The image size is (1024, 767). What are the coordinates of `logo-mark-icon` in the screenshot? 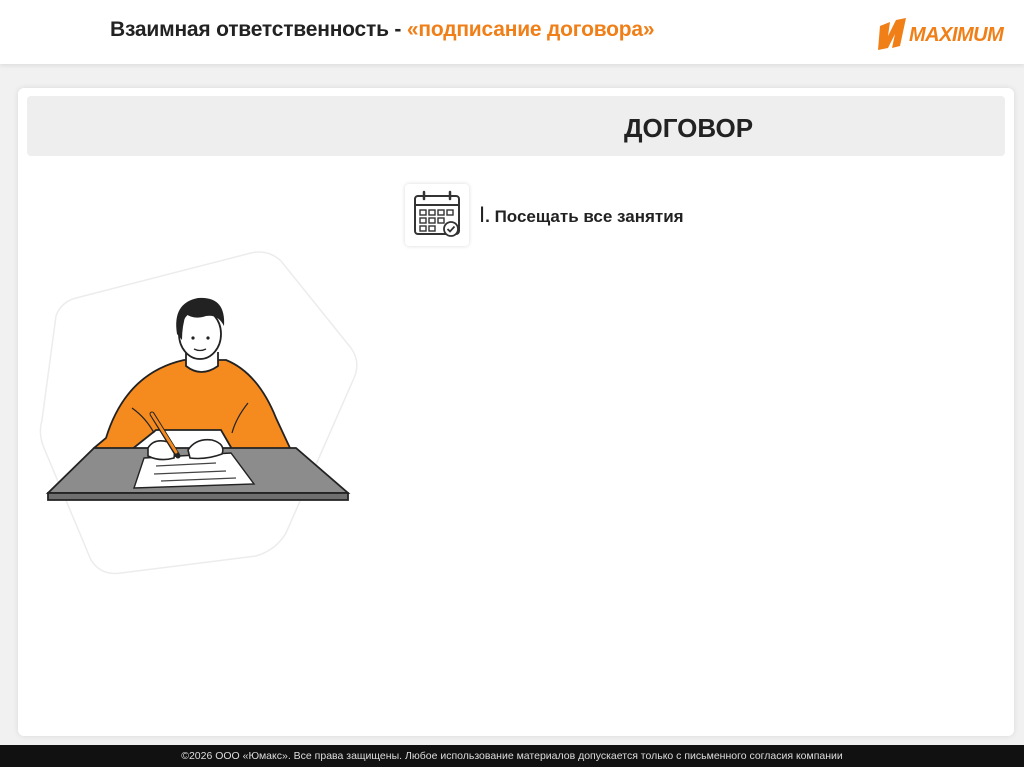 It's located at (892, 34).